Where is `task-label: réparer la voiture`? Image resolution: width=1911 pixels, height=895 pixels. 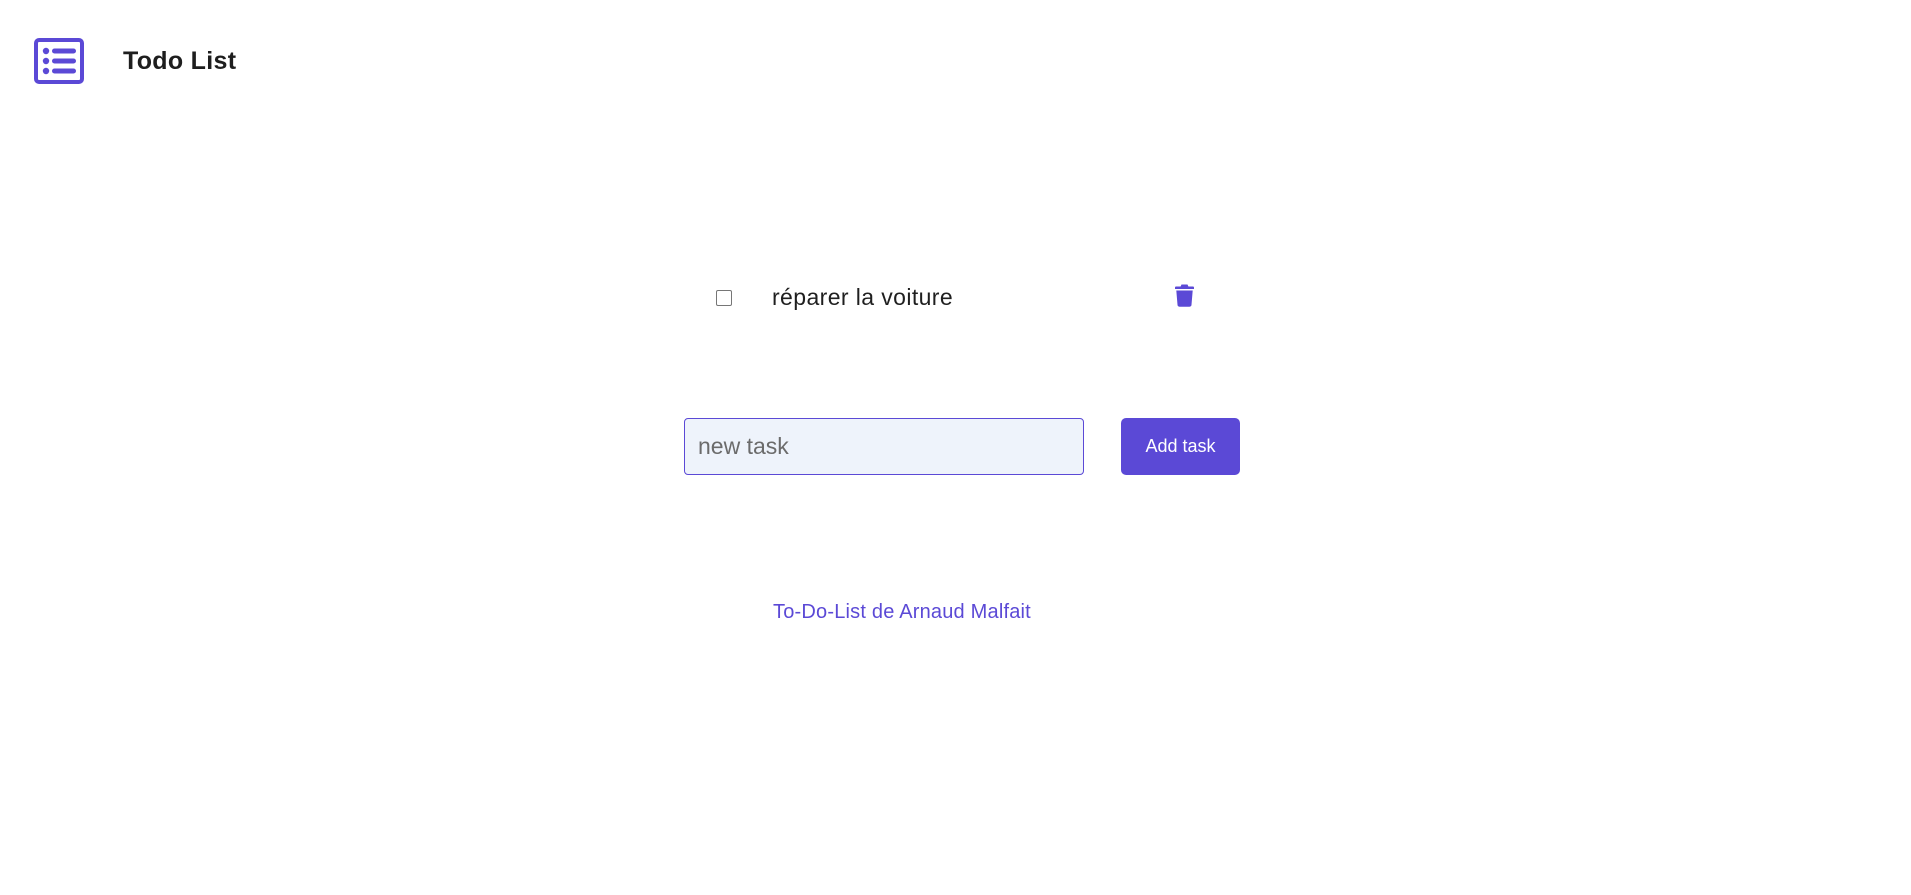 task-label: réparer la voiture is located at coordinates (863, 297).